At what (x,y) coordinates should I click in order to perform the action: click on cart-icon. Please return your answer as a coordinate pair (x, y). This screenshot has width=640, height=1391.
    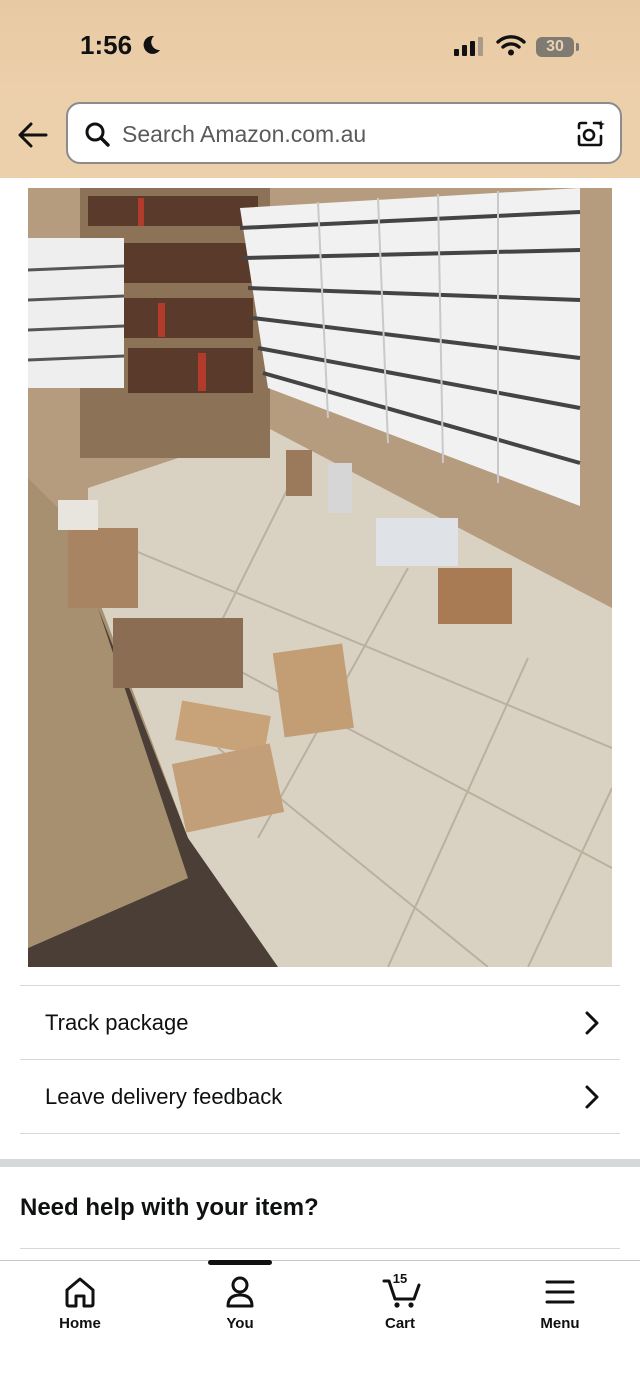
    Looking at the image, I should click on (401, 1293).